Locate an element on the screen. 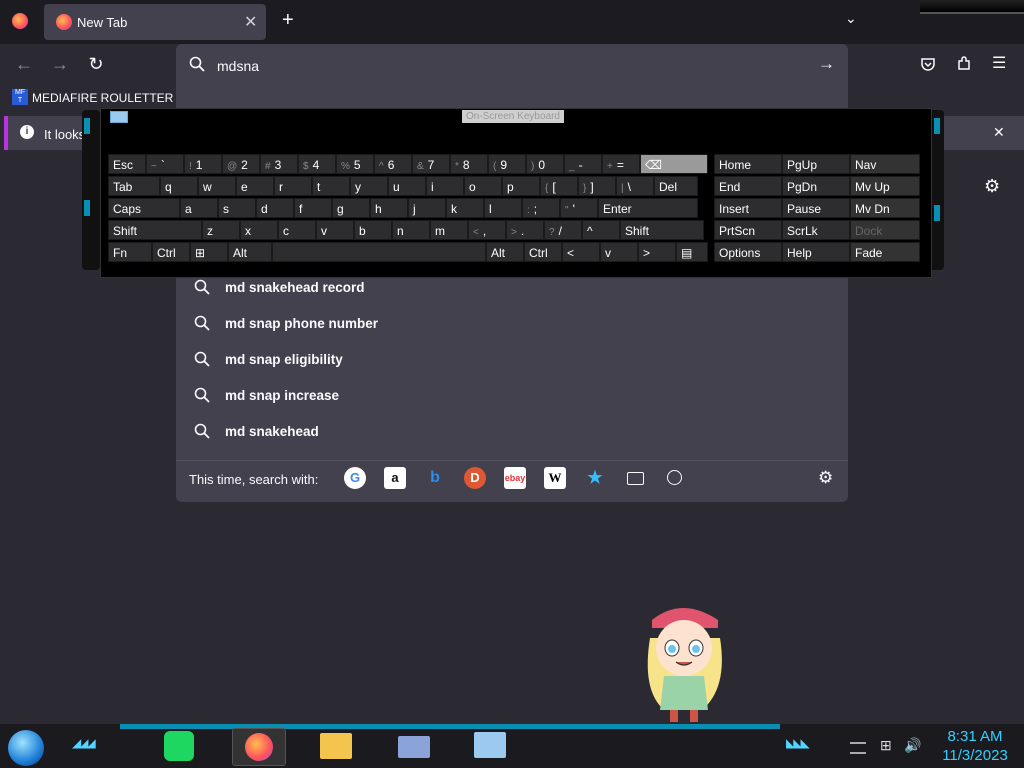 The height and width of the screenshot is (768, 1024). keyboard-key: :; is located at coordinates (541, 208).